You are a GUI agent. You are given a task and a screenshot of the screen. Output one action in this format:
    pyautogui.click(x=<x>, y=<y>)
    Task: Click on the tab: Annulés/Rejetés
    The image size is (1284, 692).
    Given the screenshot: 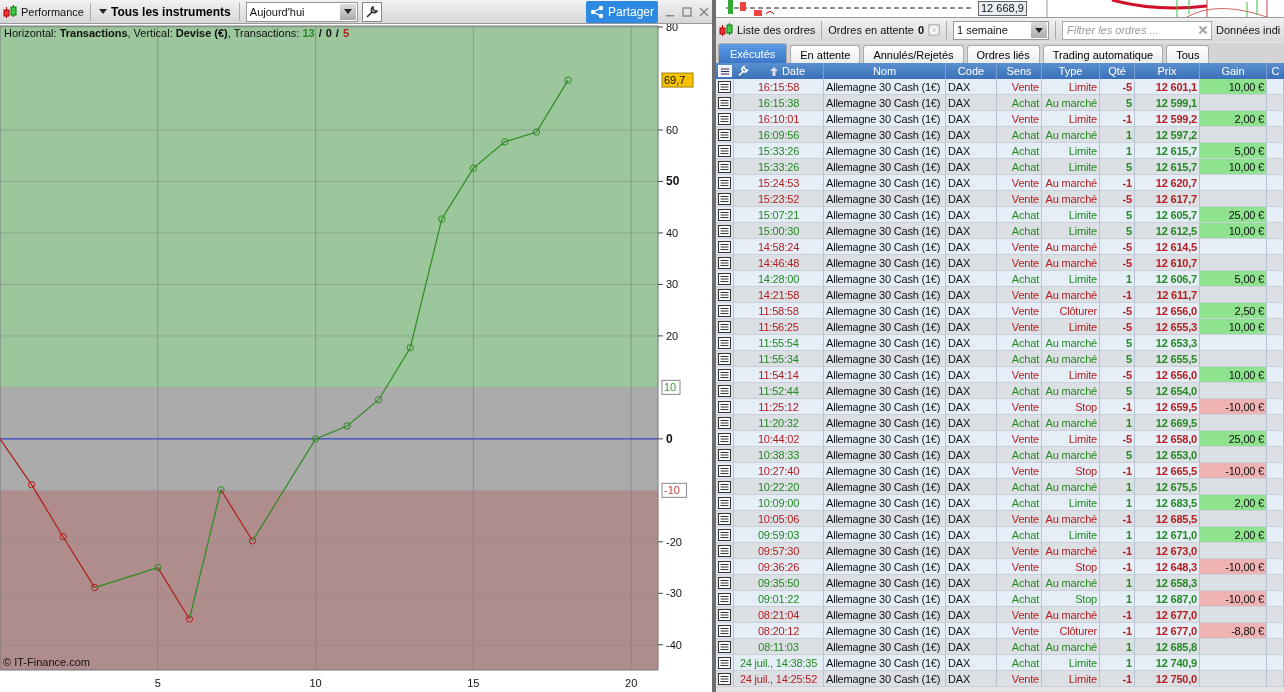 What is the action you would take?
    pyautogui.click(x=913, y=54)
    